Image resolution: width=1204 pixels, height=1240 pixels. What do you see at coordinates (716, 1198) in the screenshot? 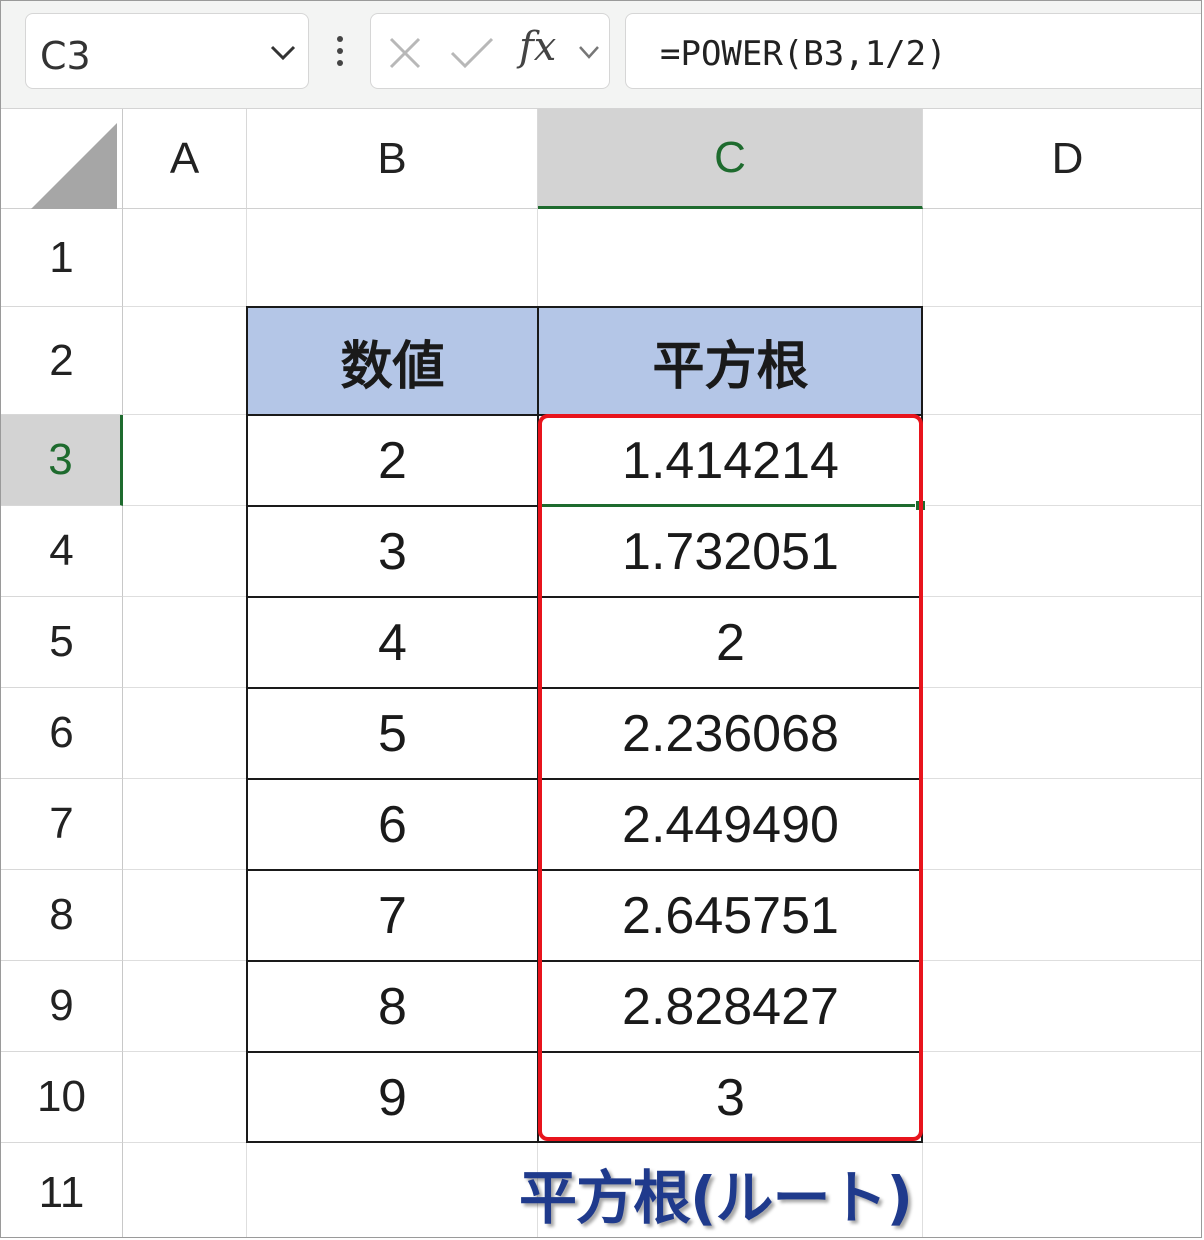
I see `caption-label: 平方根(ルート)` at bounding box center [716, 1198].